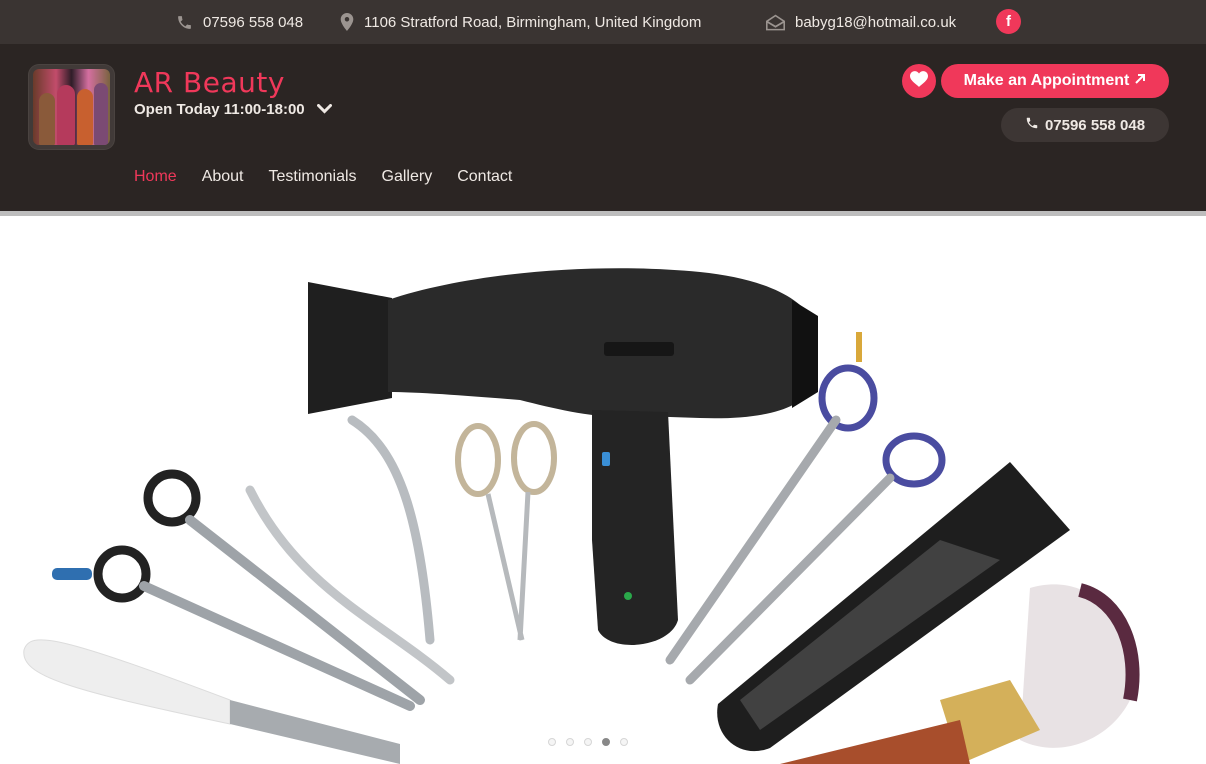 The height and width of the screenshot is (764, 1206). I want to click on topbar-phone: 07596 558 048, so click(239, 22).